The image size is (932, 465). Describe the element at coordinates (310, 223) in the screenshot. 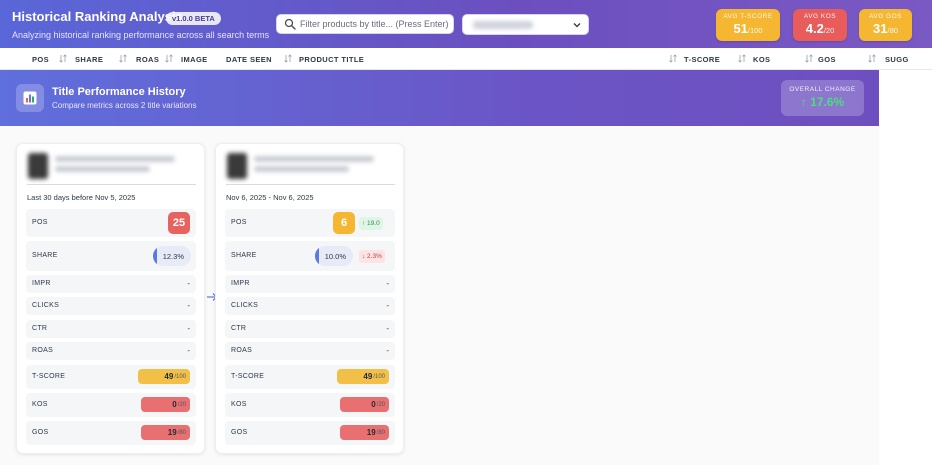

I see `metric-row-pos: POS 6 ↑ 19.0` at that location.